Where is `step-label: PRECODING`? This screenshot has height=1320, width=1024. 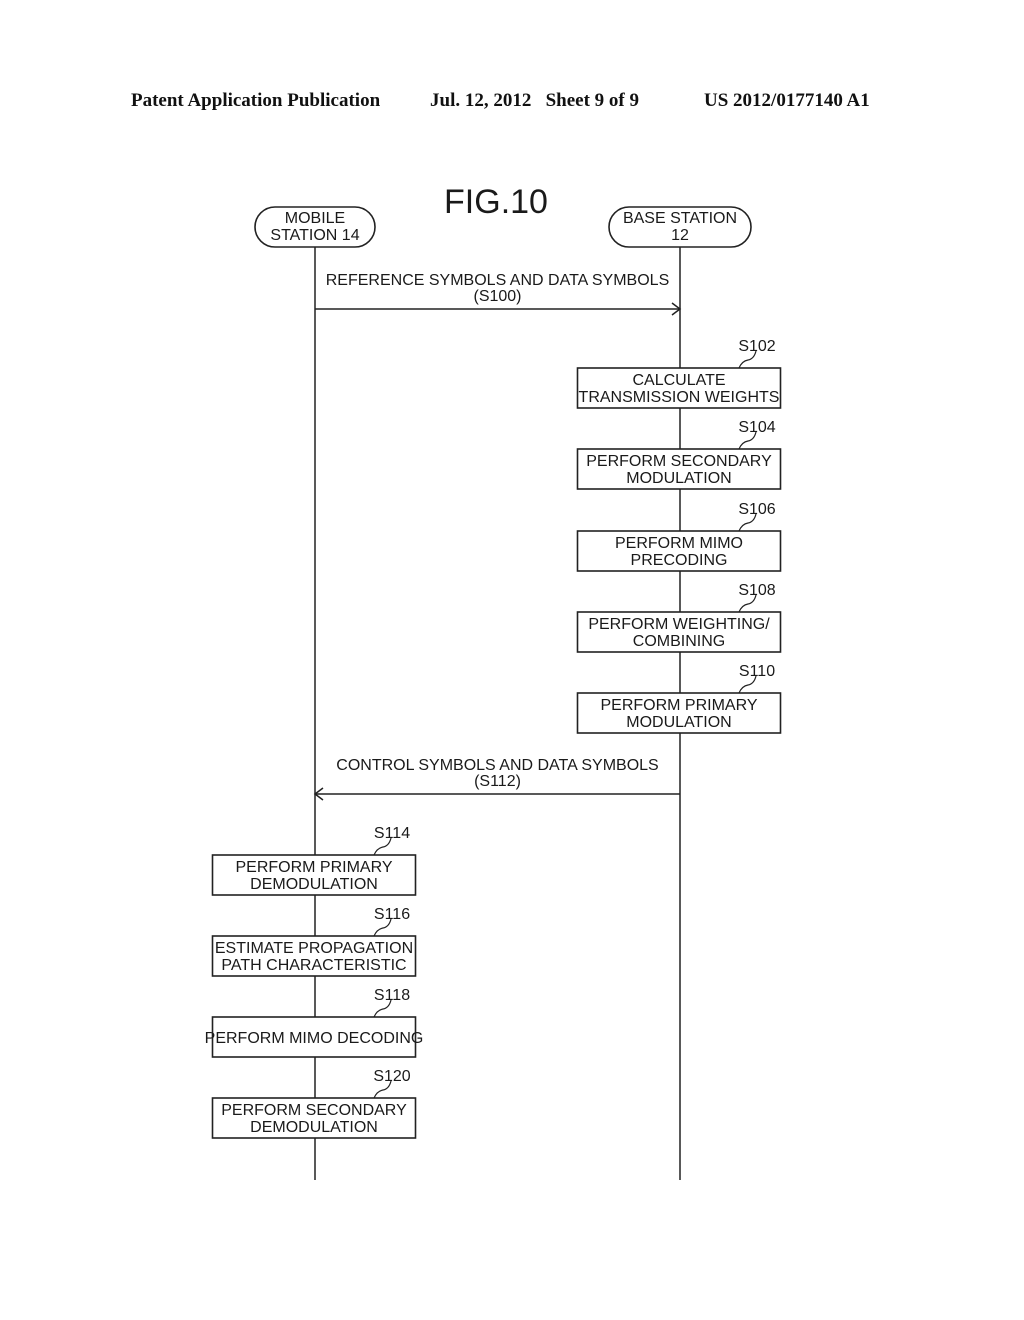
step-label: PRECODING is located at coordinates (679, 560).